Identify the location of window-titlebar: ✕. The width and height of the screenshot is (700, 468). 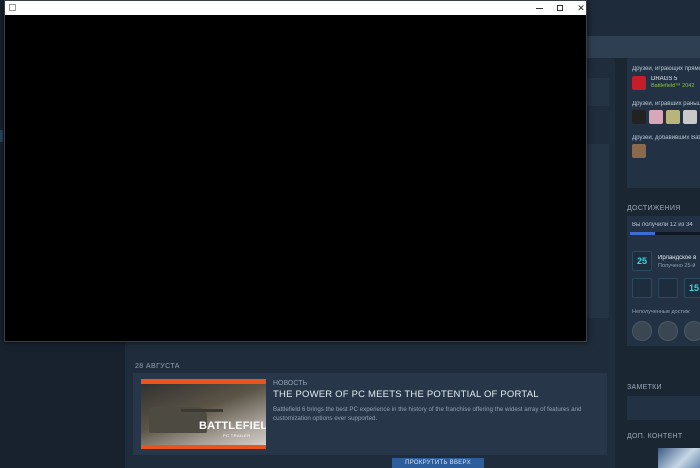
(295, 8).